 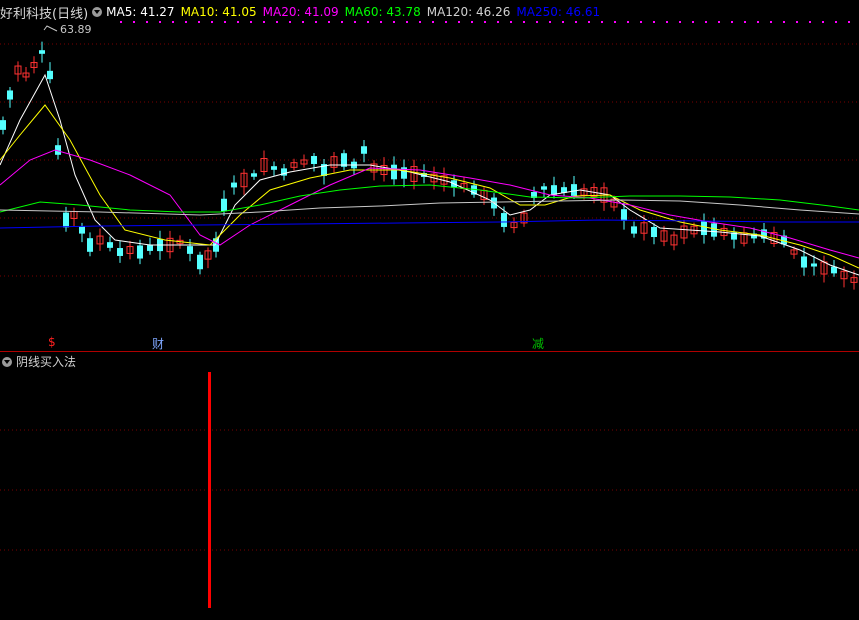 I want to click on peak-pointer, so click(x=50, y=28).